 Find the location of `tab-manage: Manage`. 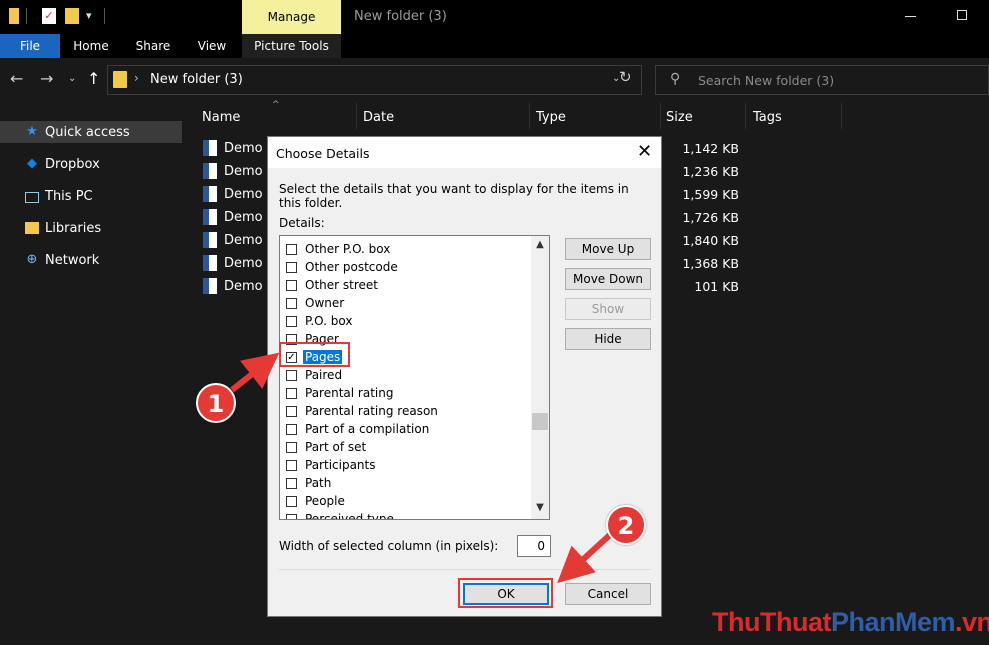

tab-manage: Manage is located at coordinates (291, 17).